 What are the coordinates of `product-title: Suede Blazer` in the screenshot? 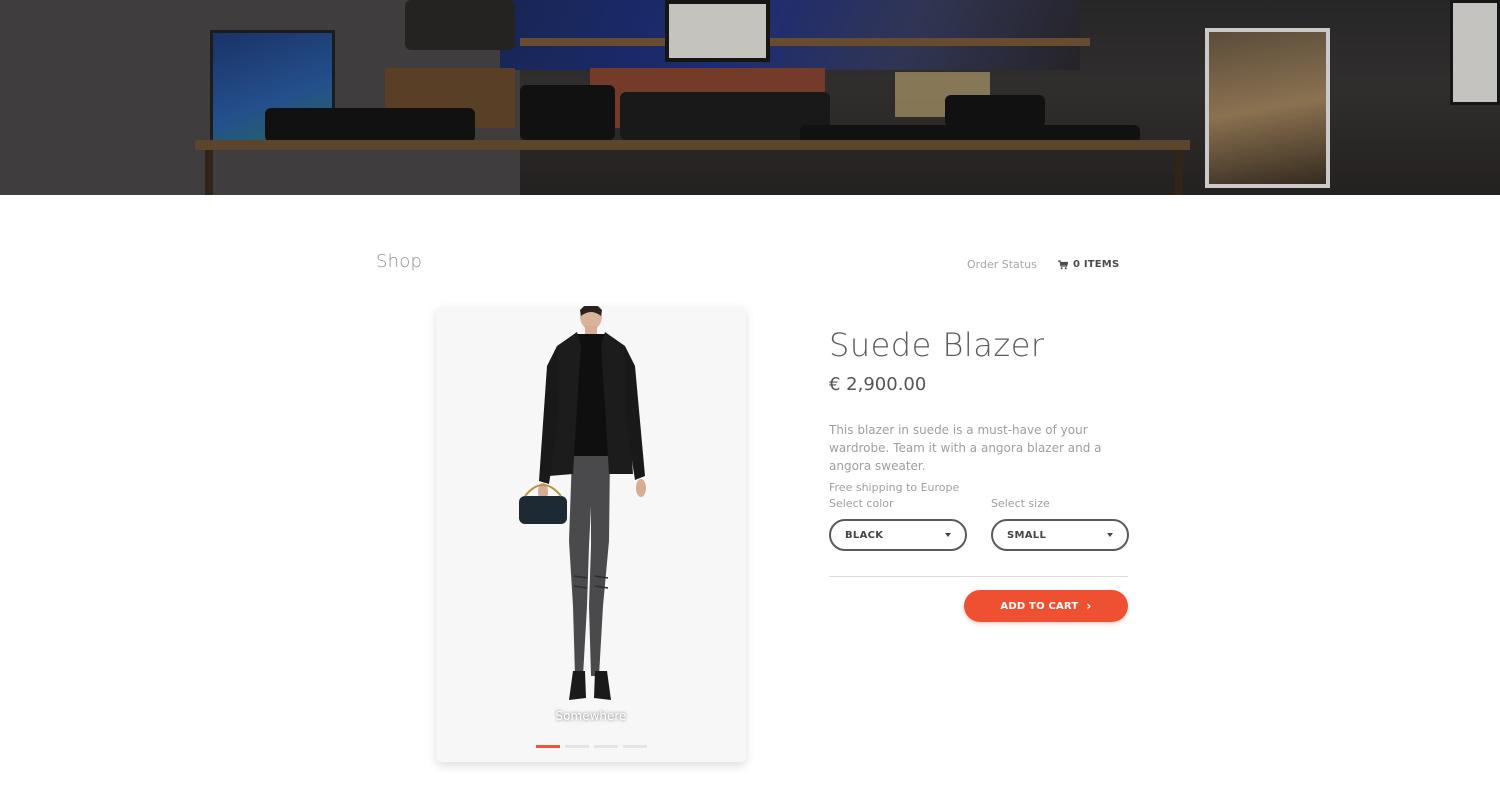 It's located at (937, 345).